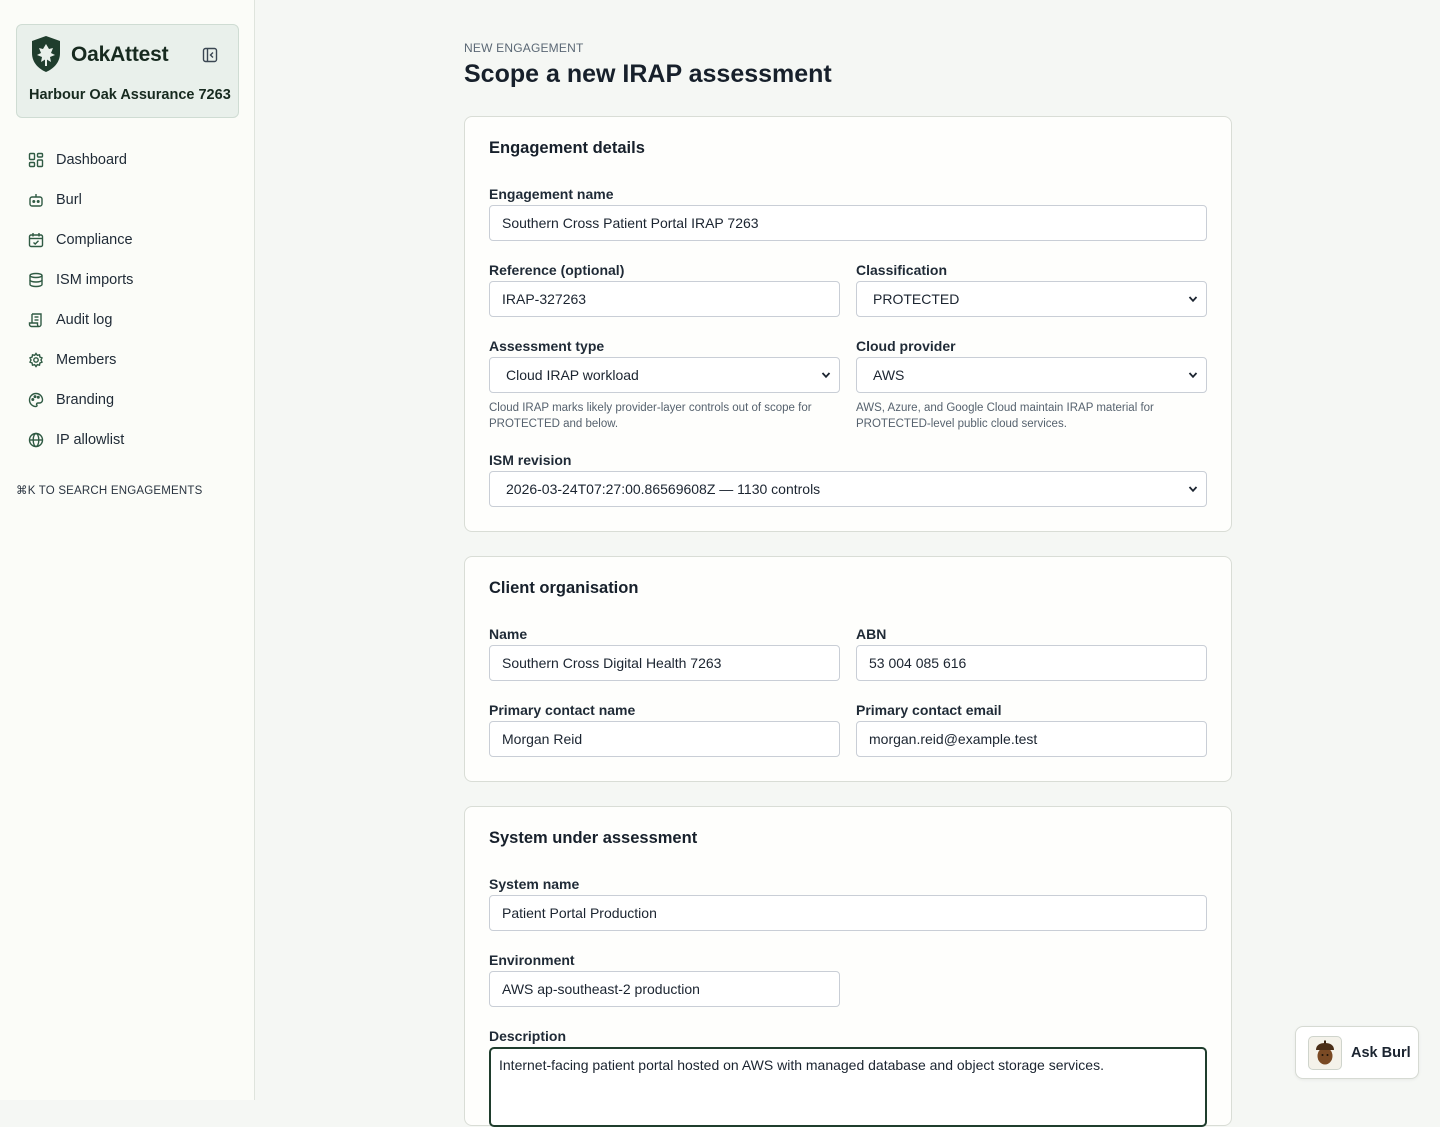 This screenshot has width=1440, height=1127. I want to click on ask-burl-label: Ask Burl, so click(1381, 1052).